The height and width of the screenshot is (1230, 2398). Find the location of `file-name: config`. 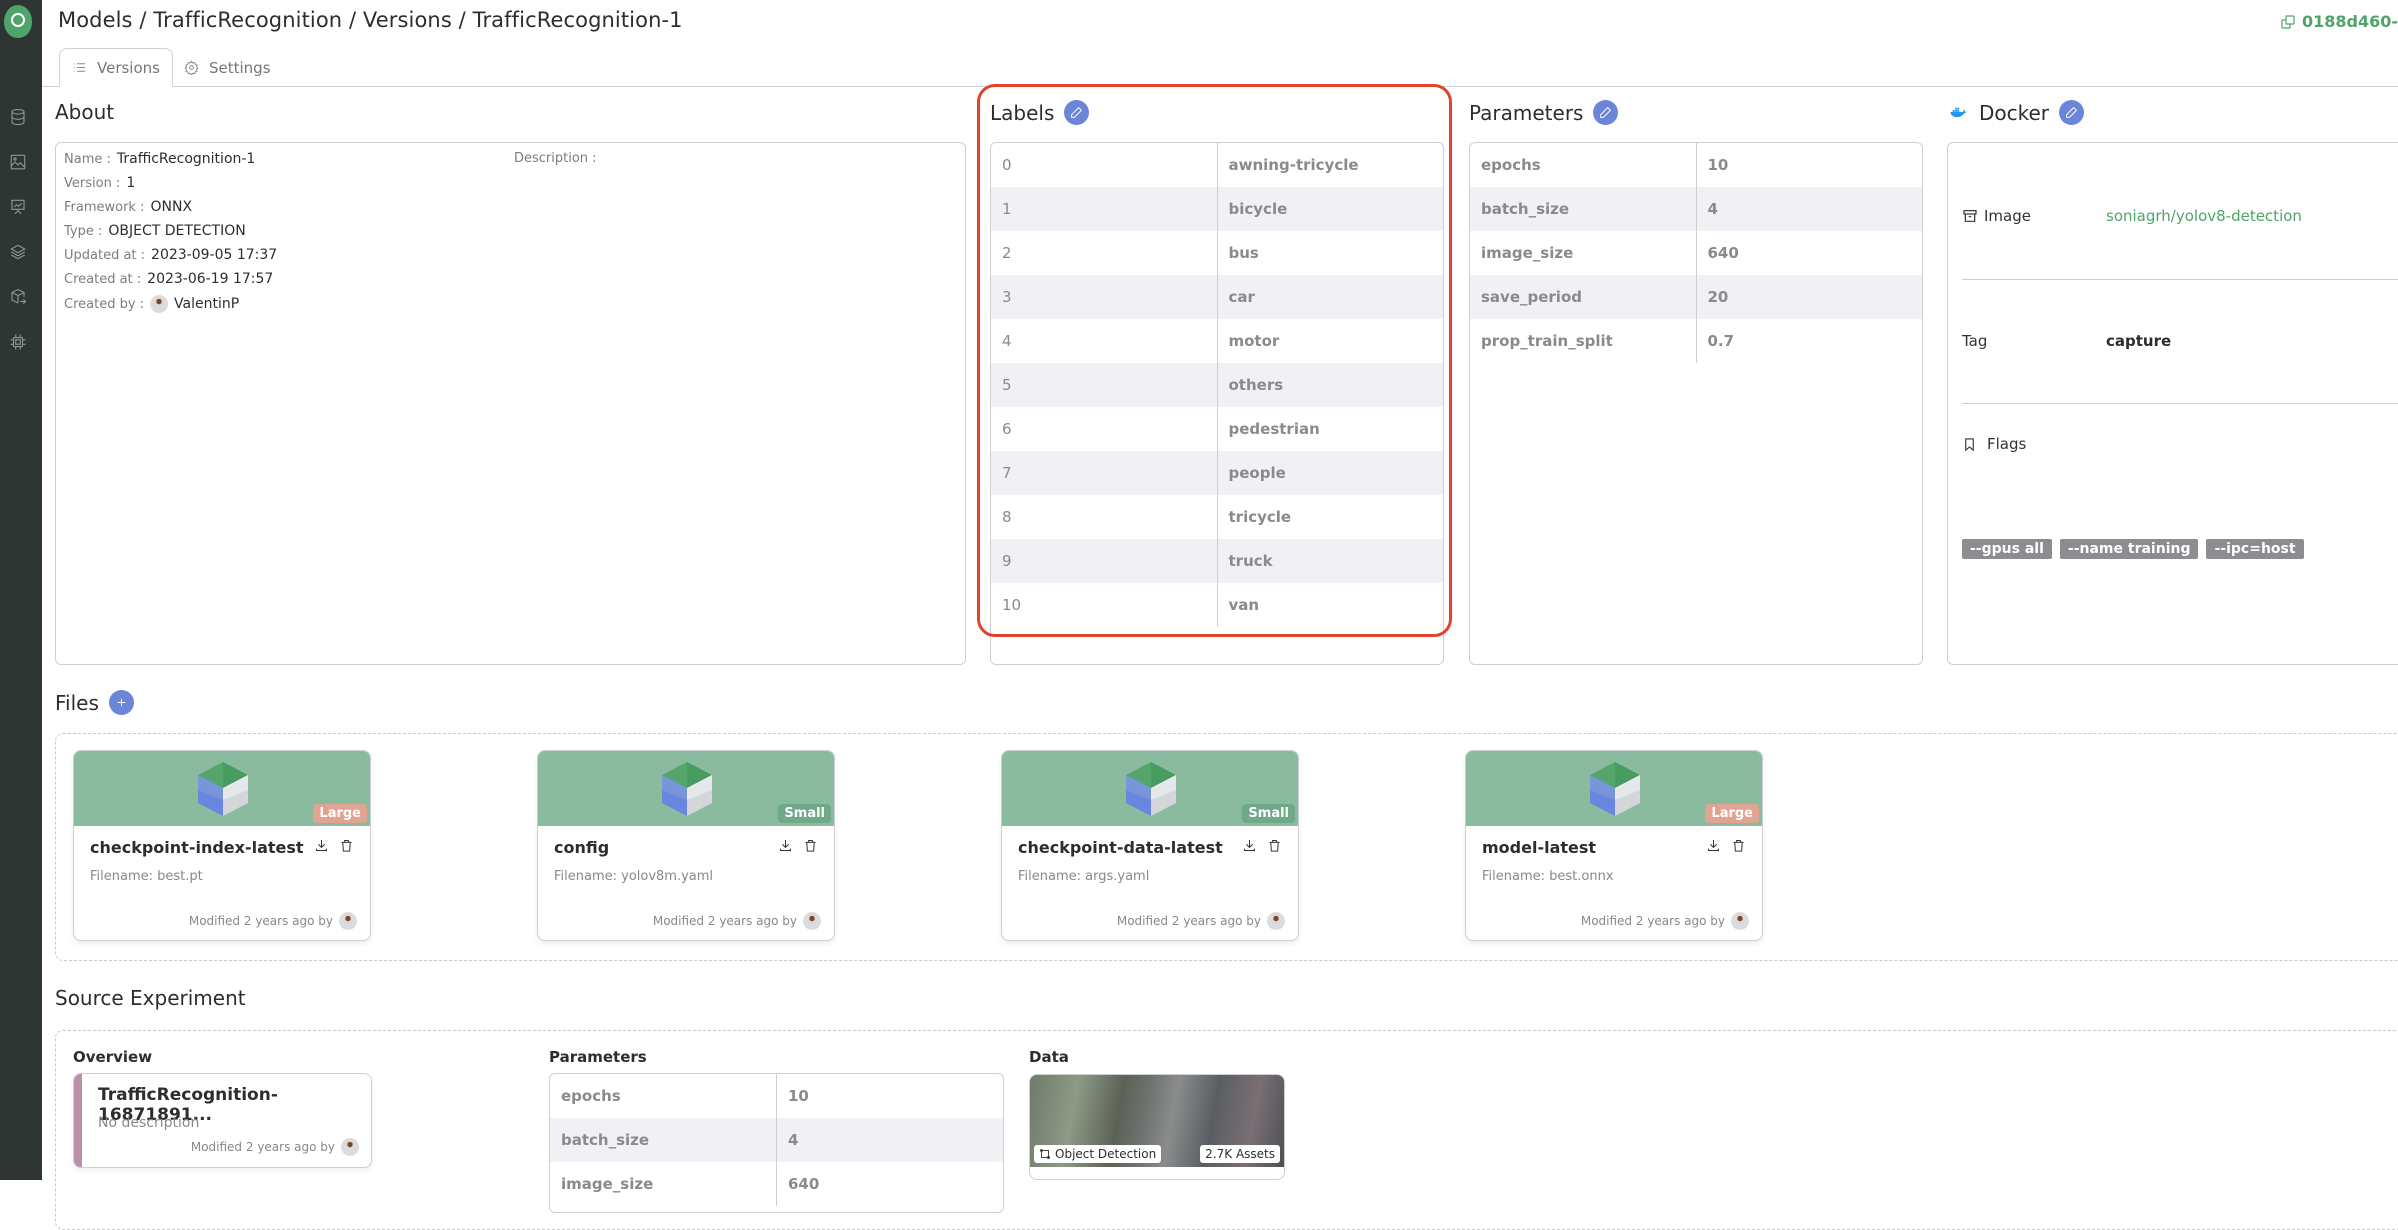

file-name: config is located at coordinates (582, 847).